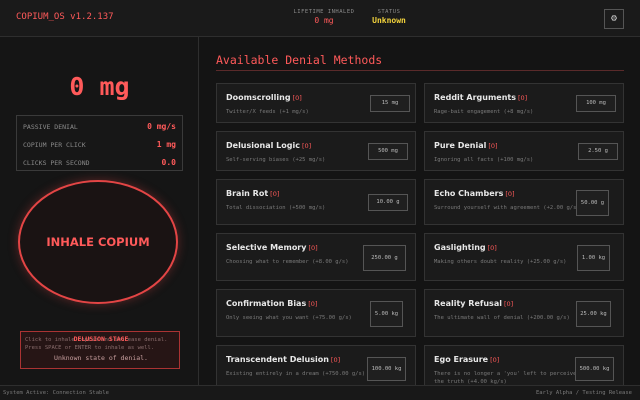 Image resolution: width=640 pixels, height=400 pixels. What do you see at coordinates (99, 145) in the screenshot?
I see `stat-copium-per-click: COPIUM PER CLICK 1 mg` at bounding box center [99, 145].